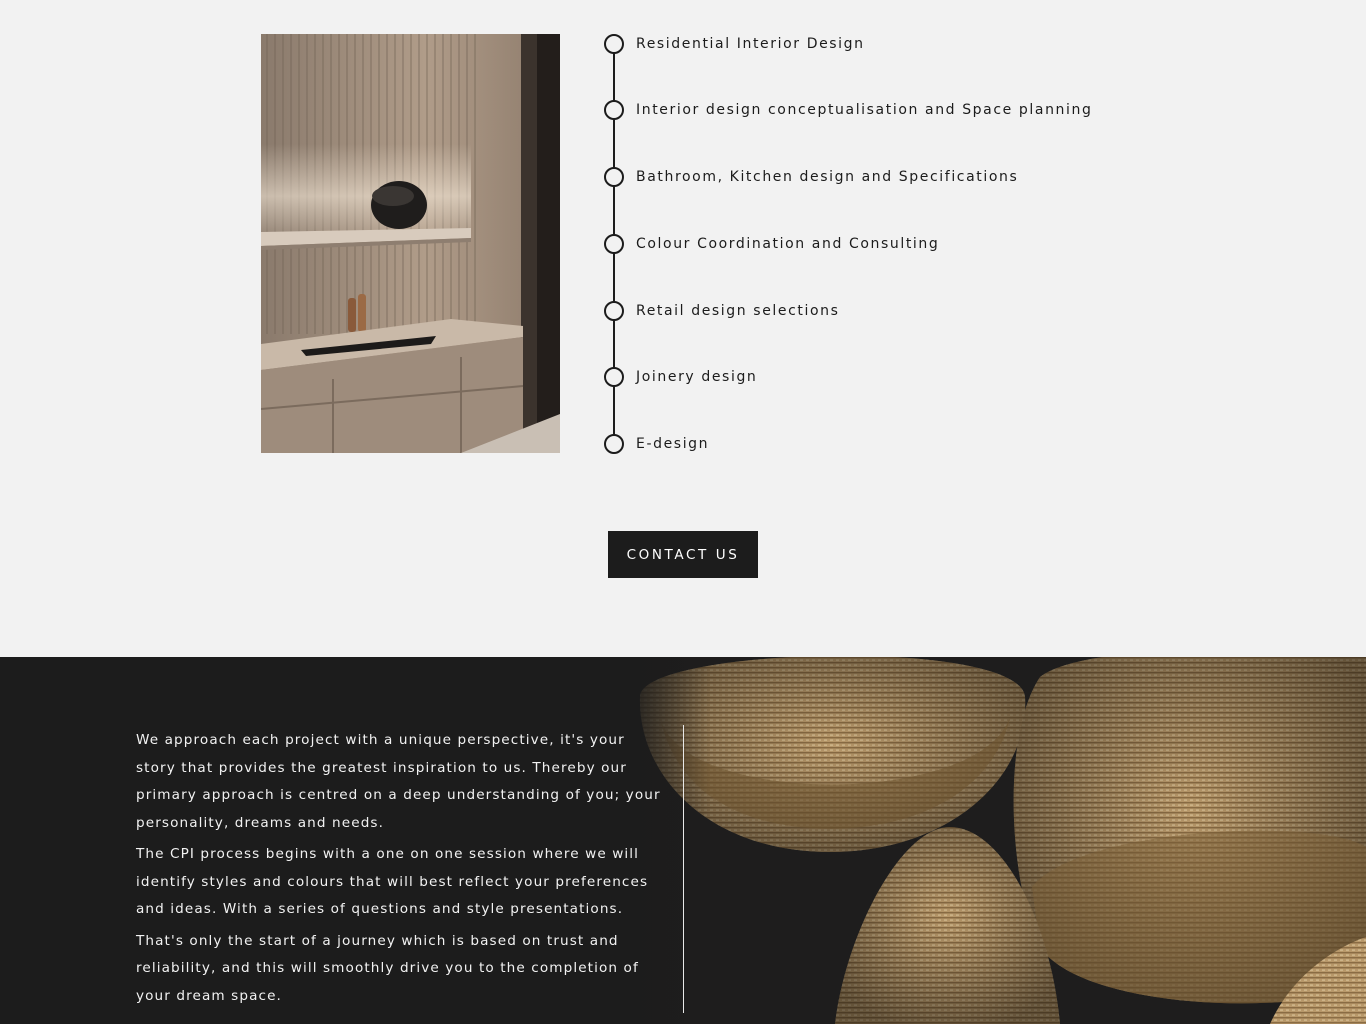  What do you see at coordinates (788, 244) in the screenshot?
I see `service-label: Colour Coordination and Consulting` at bounding box center [788, 244].